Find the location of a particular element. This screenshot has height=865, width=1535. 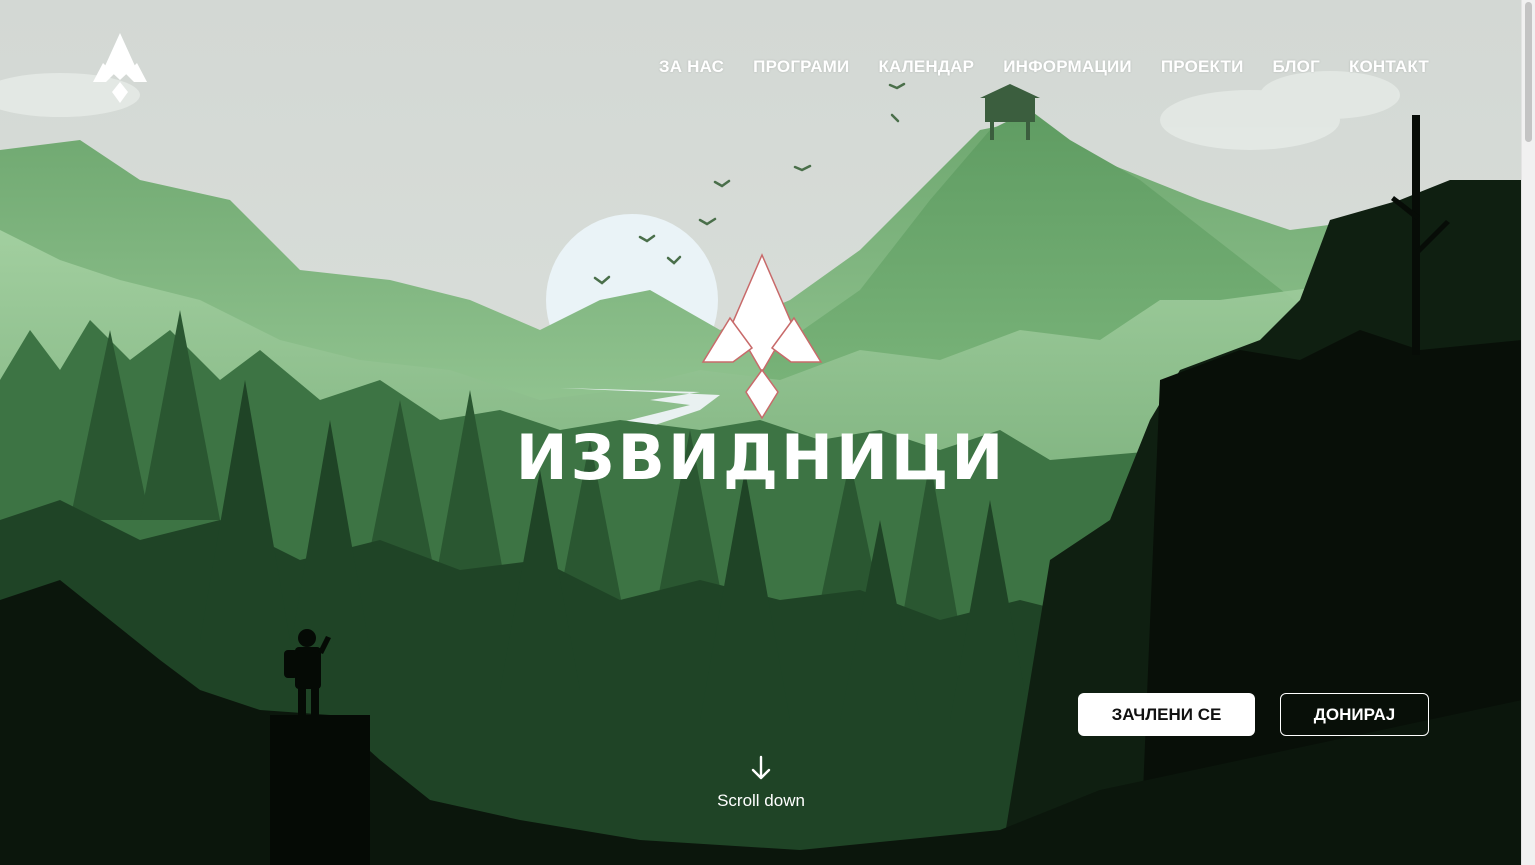

nav-item-contact: КОНТАКТ is located at coordinates (1389, 67).